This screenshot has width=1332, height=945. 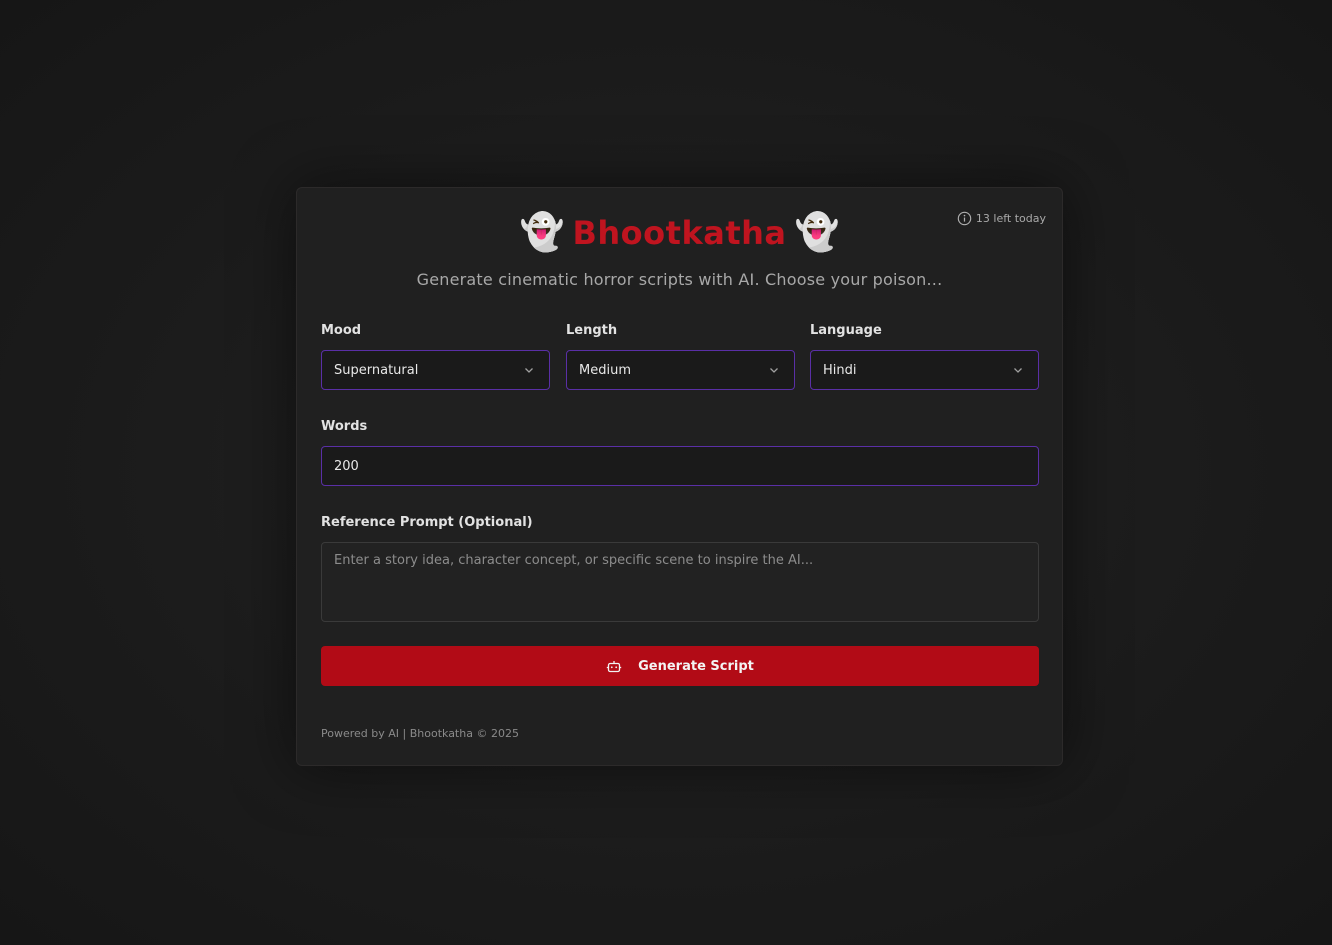 I want to click on mood-value: Supernatural, so click(x=376, y=370).